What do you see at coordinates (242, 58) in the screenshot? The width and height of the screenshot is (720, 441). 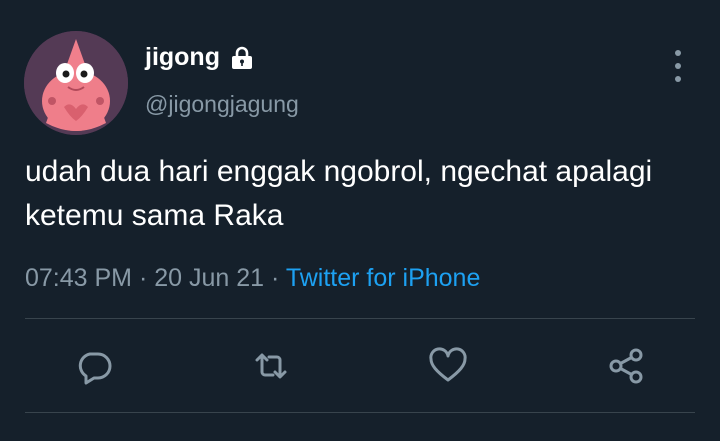 I see `lock-icon` at bounding box center [242, 58].